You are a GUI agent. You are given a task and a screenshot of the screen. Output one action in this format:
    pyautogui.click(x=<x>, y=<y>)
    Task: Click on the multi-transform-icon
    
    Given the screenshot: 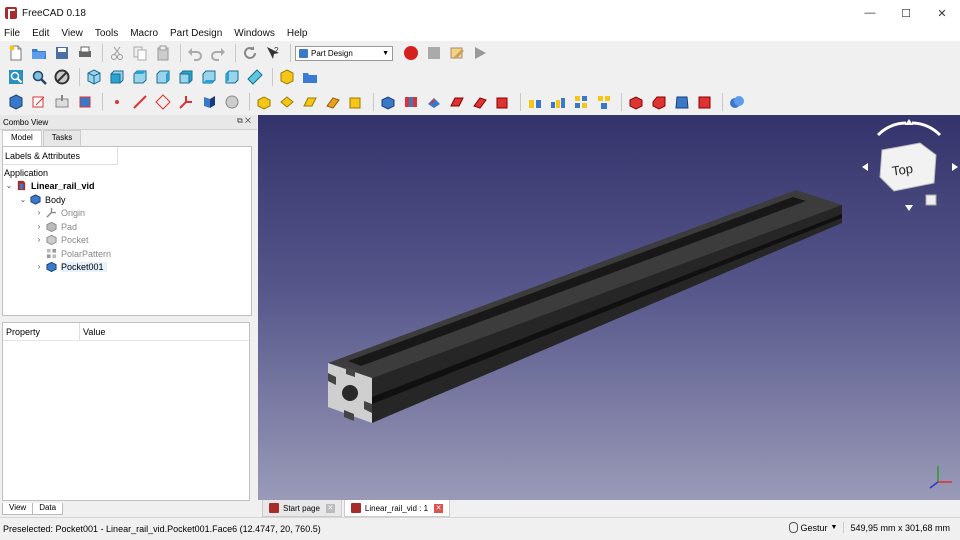 What is the action you would take?
    pyautogui.click(x=603, y=102)
    